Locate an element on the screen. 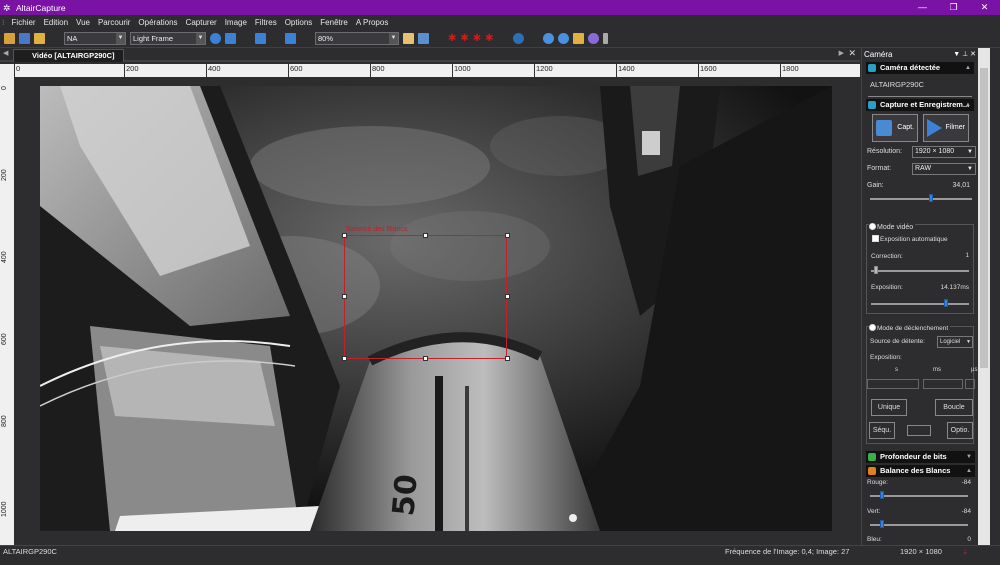  open-folder-icon is located at coordinates (9, 38).